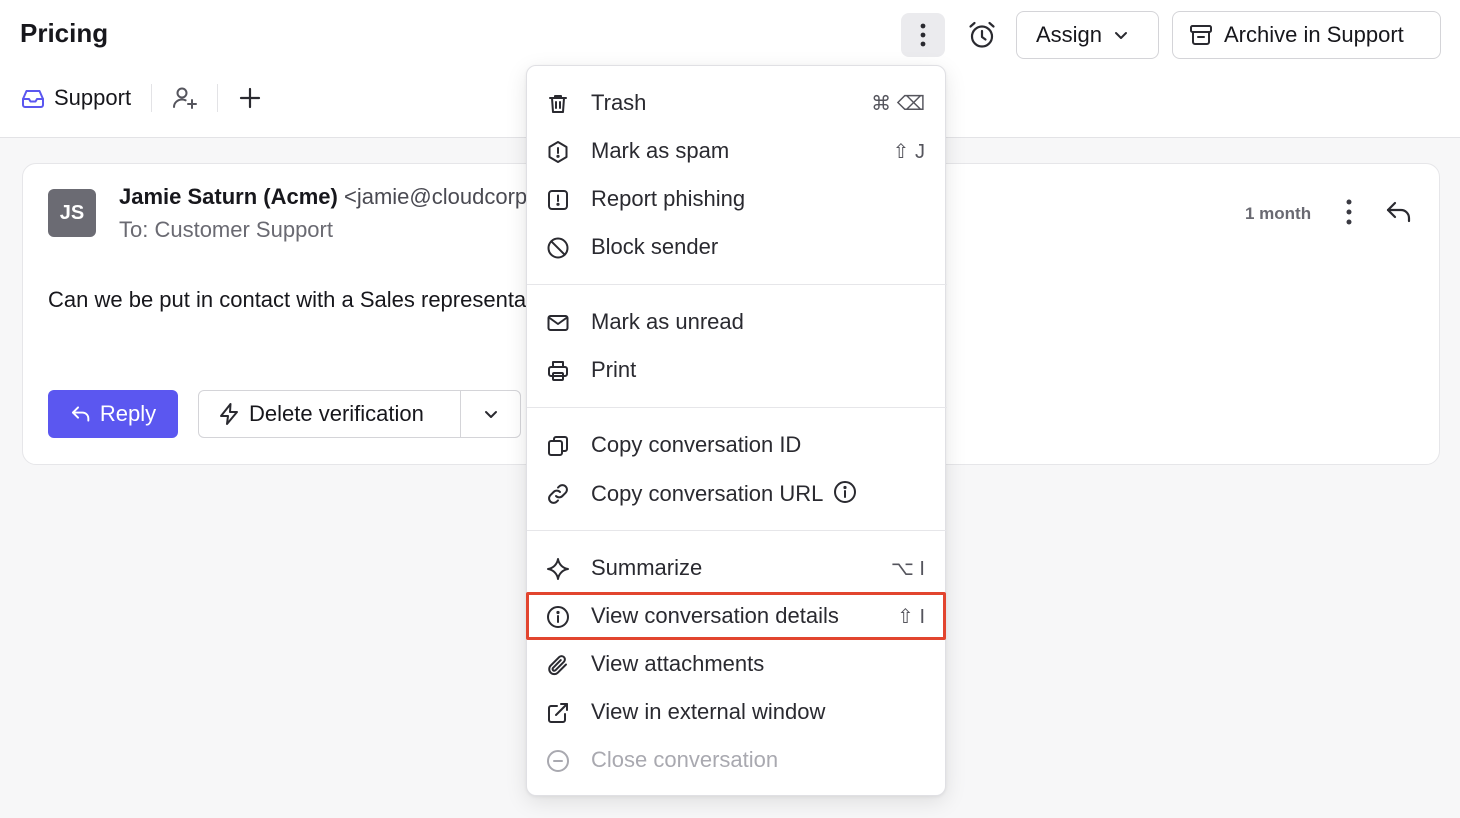 This screenshot has width=1460, height=818. What do you see at coordinates (678, 663) in the screenshot?
I see `menu-item-label: View attachments` at bounding box center [678, 663].